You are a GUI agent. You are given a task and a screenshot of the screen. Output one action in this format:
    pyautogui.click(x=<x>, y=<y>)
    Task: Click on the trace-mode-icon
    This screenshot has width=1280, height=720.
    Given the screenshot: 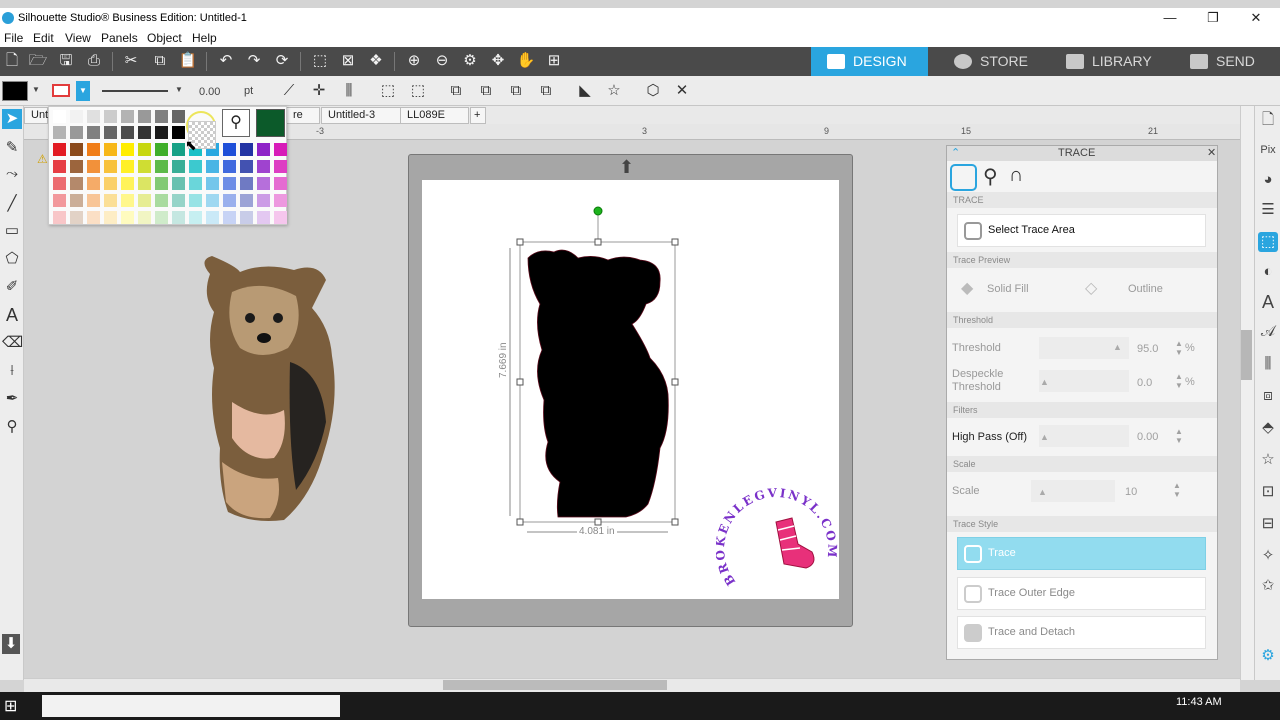 What is the action you would take?
    pyautogui.click(x=963, y=177)
    